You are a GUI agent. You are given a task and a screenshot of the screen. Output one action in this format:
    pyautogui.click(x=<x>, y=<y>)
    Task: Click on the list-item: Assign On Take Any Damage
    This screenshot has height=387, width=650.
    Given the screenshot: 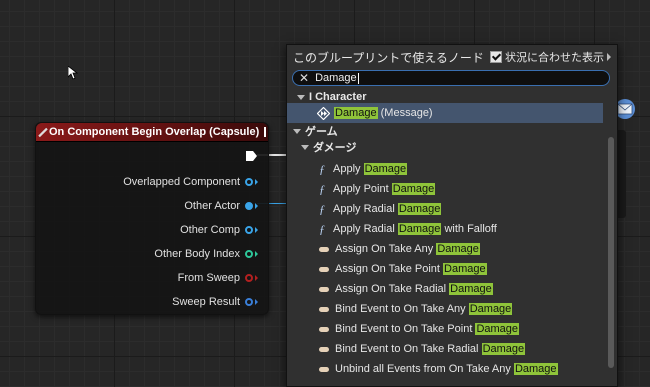 What is the action you would take?
    pyautogui.click(x=445, y=249)
    